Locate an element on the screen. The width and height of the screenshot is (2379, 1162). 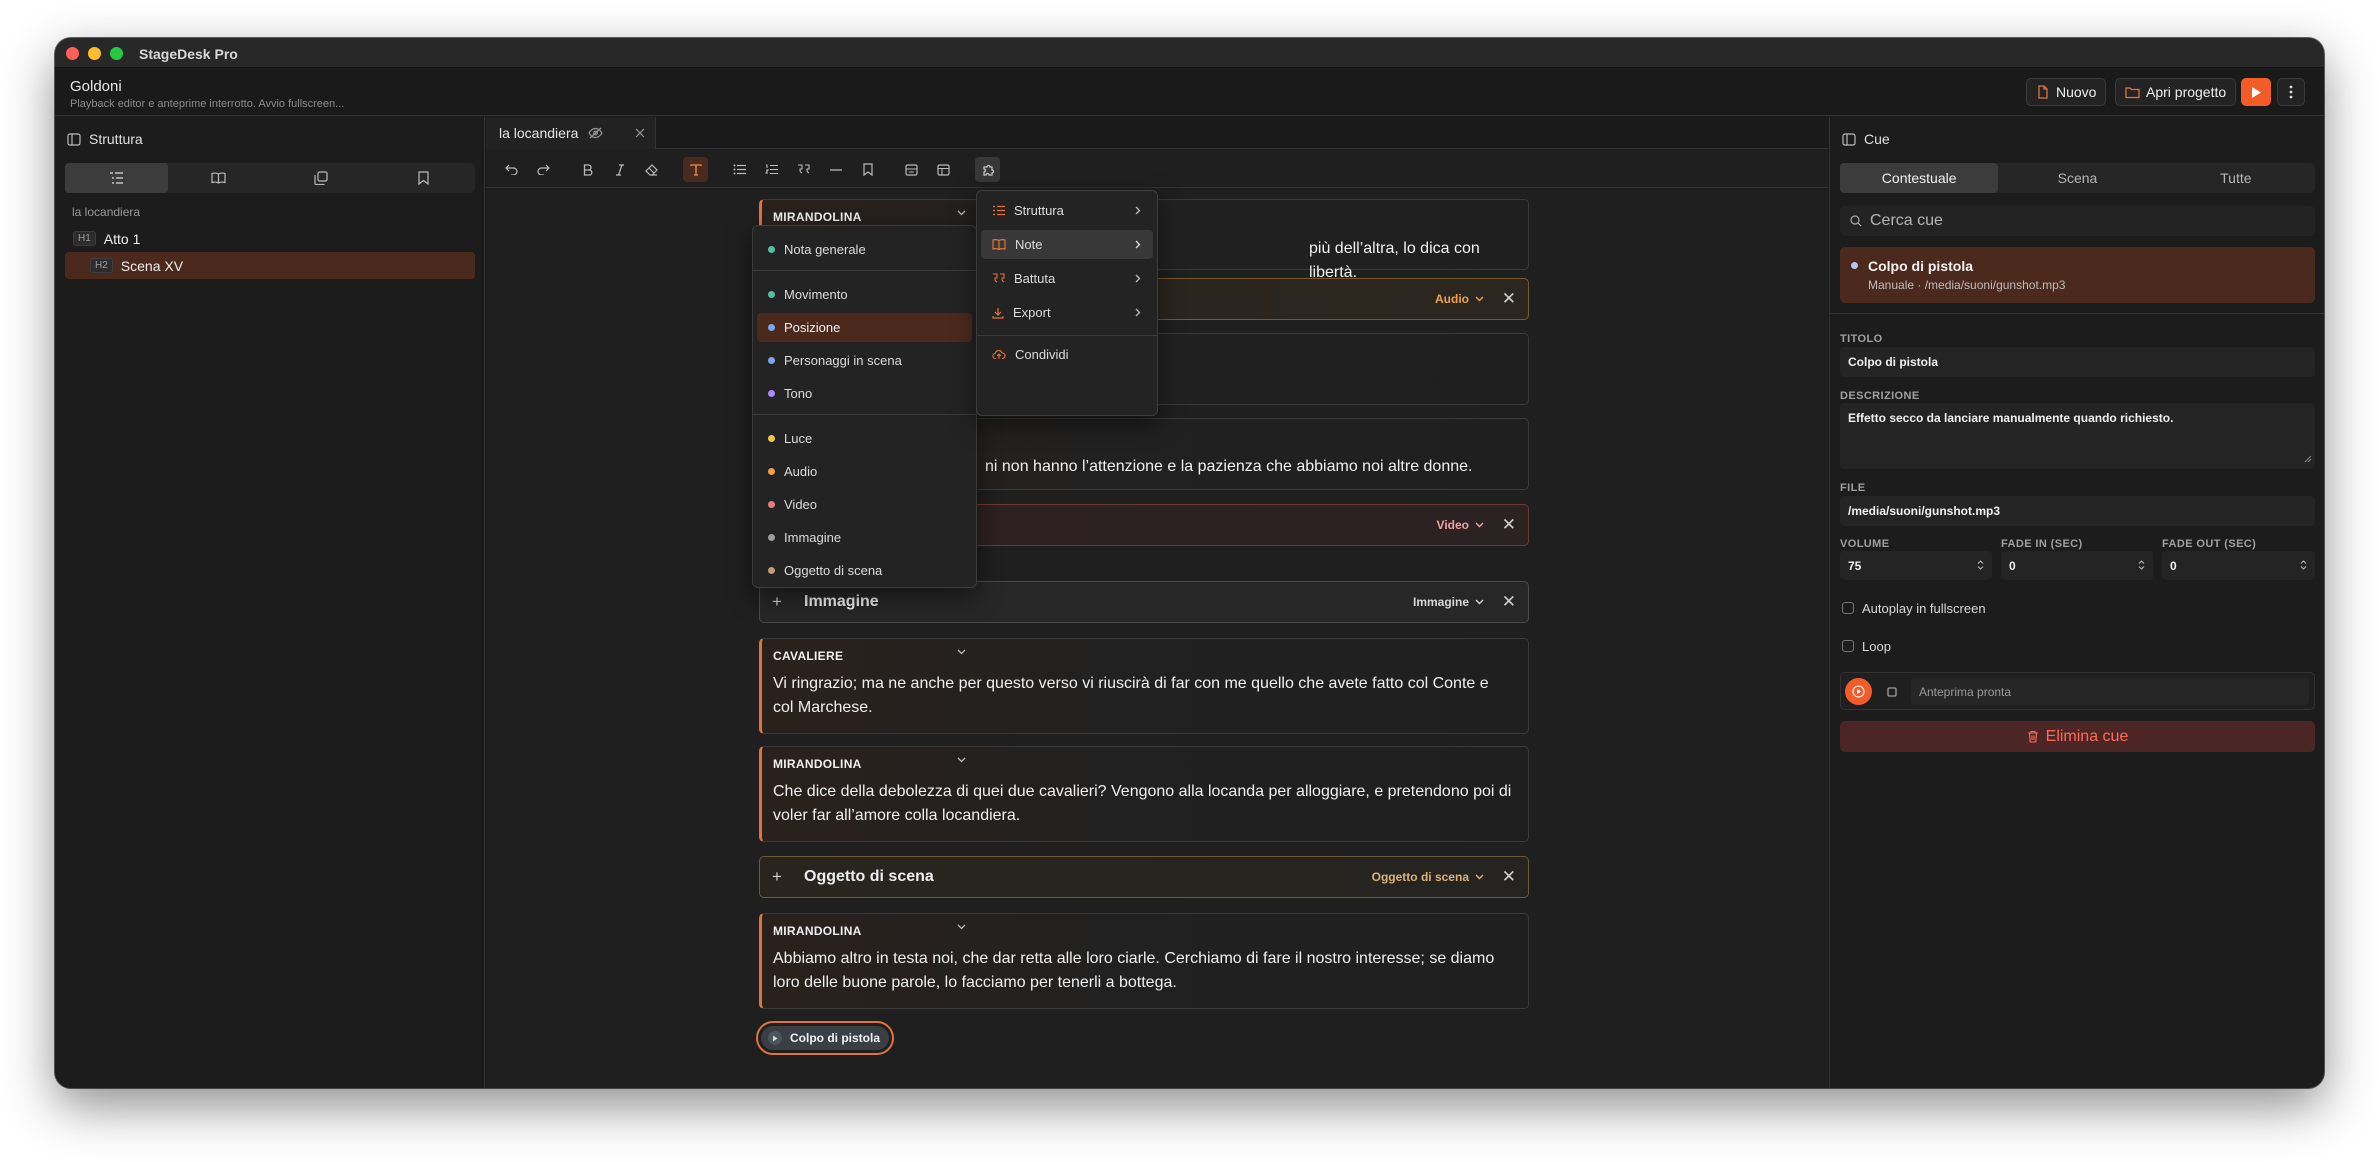
search-input is located at coordinates (2080, 221).